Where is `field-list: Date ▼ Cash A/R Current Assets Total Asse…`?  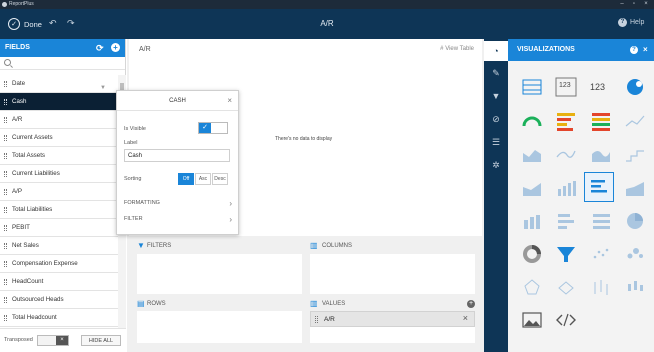
field-list: Date ▼ Cash A/R Current Assets Total Asse… is located at coordinates (59, 201).